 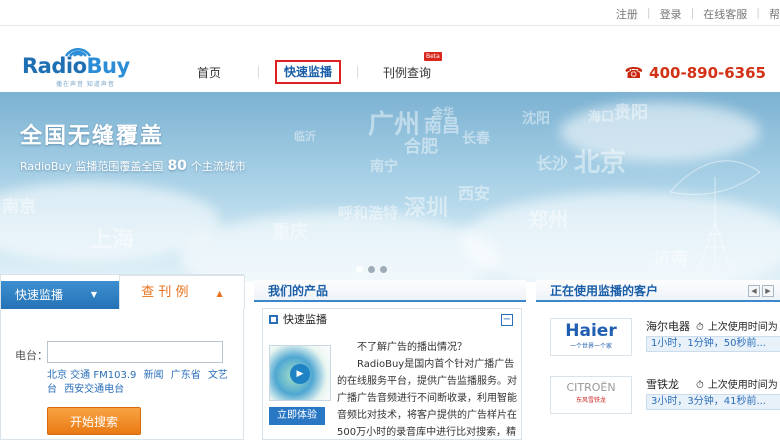 I want to click on city-label: 合肥, so click(x=421, y=147).